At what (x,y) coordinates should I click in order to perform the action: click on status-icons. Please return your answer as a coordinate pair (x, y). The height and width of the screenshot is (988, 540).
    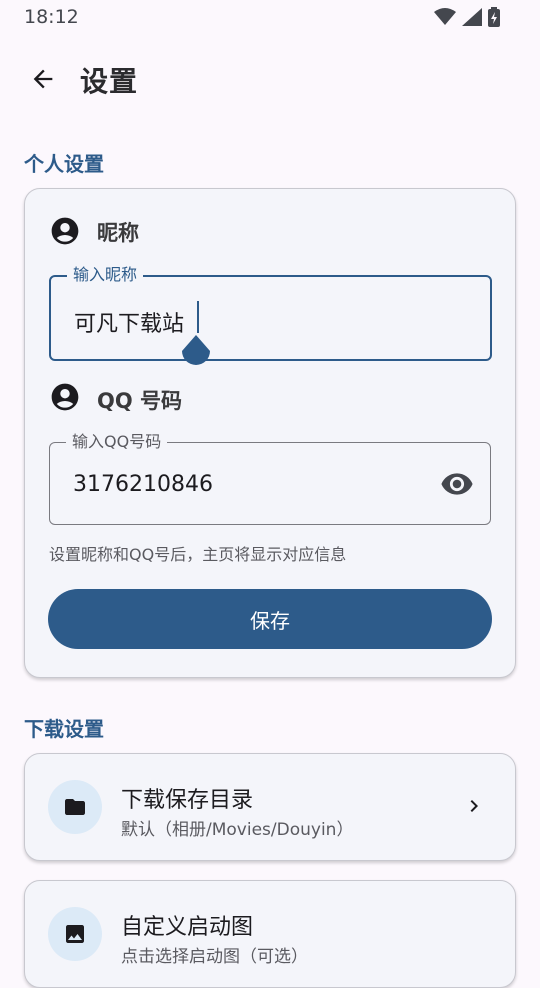
    Looking at the image, I should click on (467, 17).